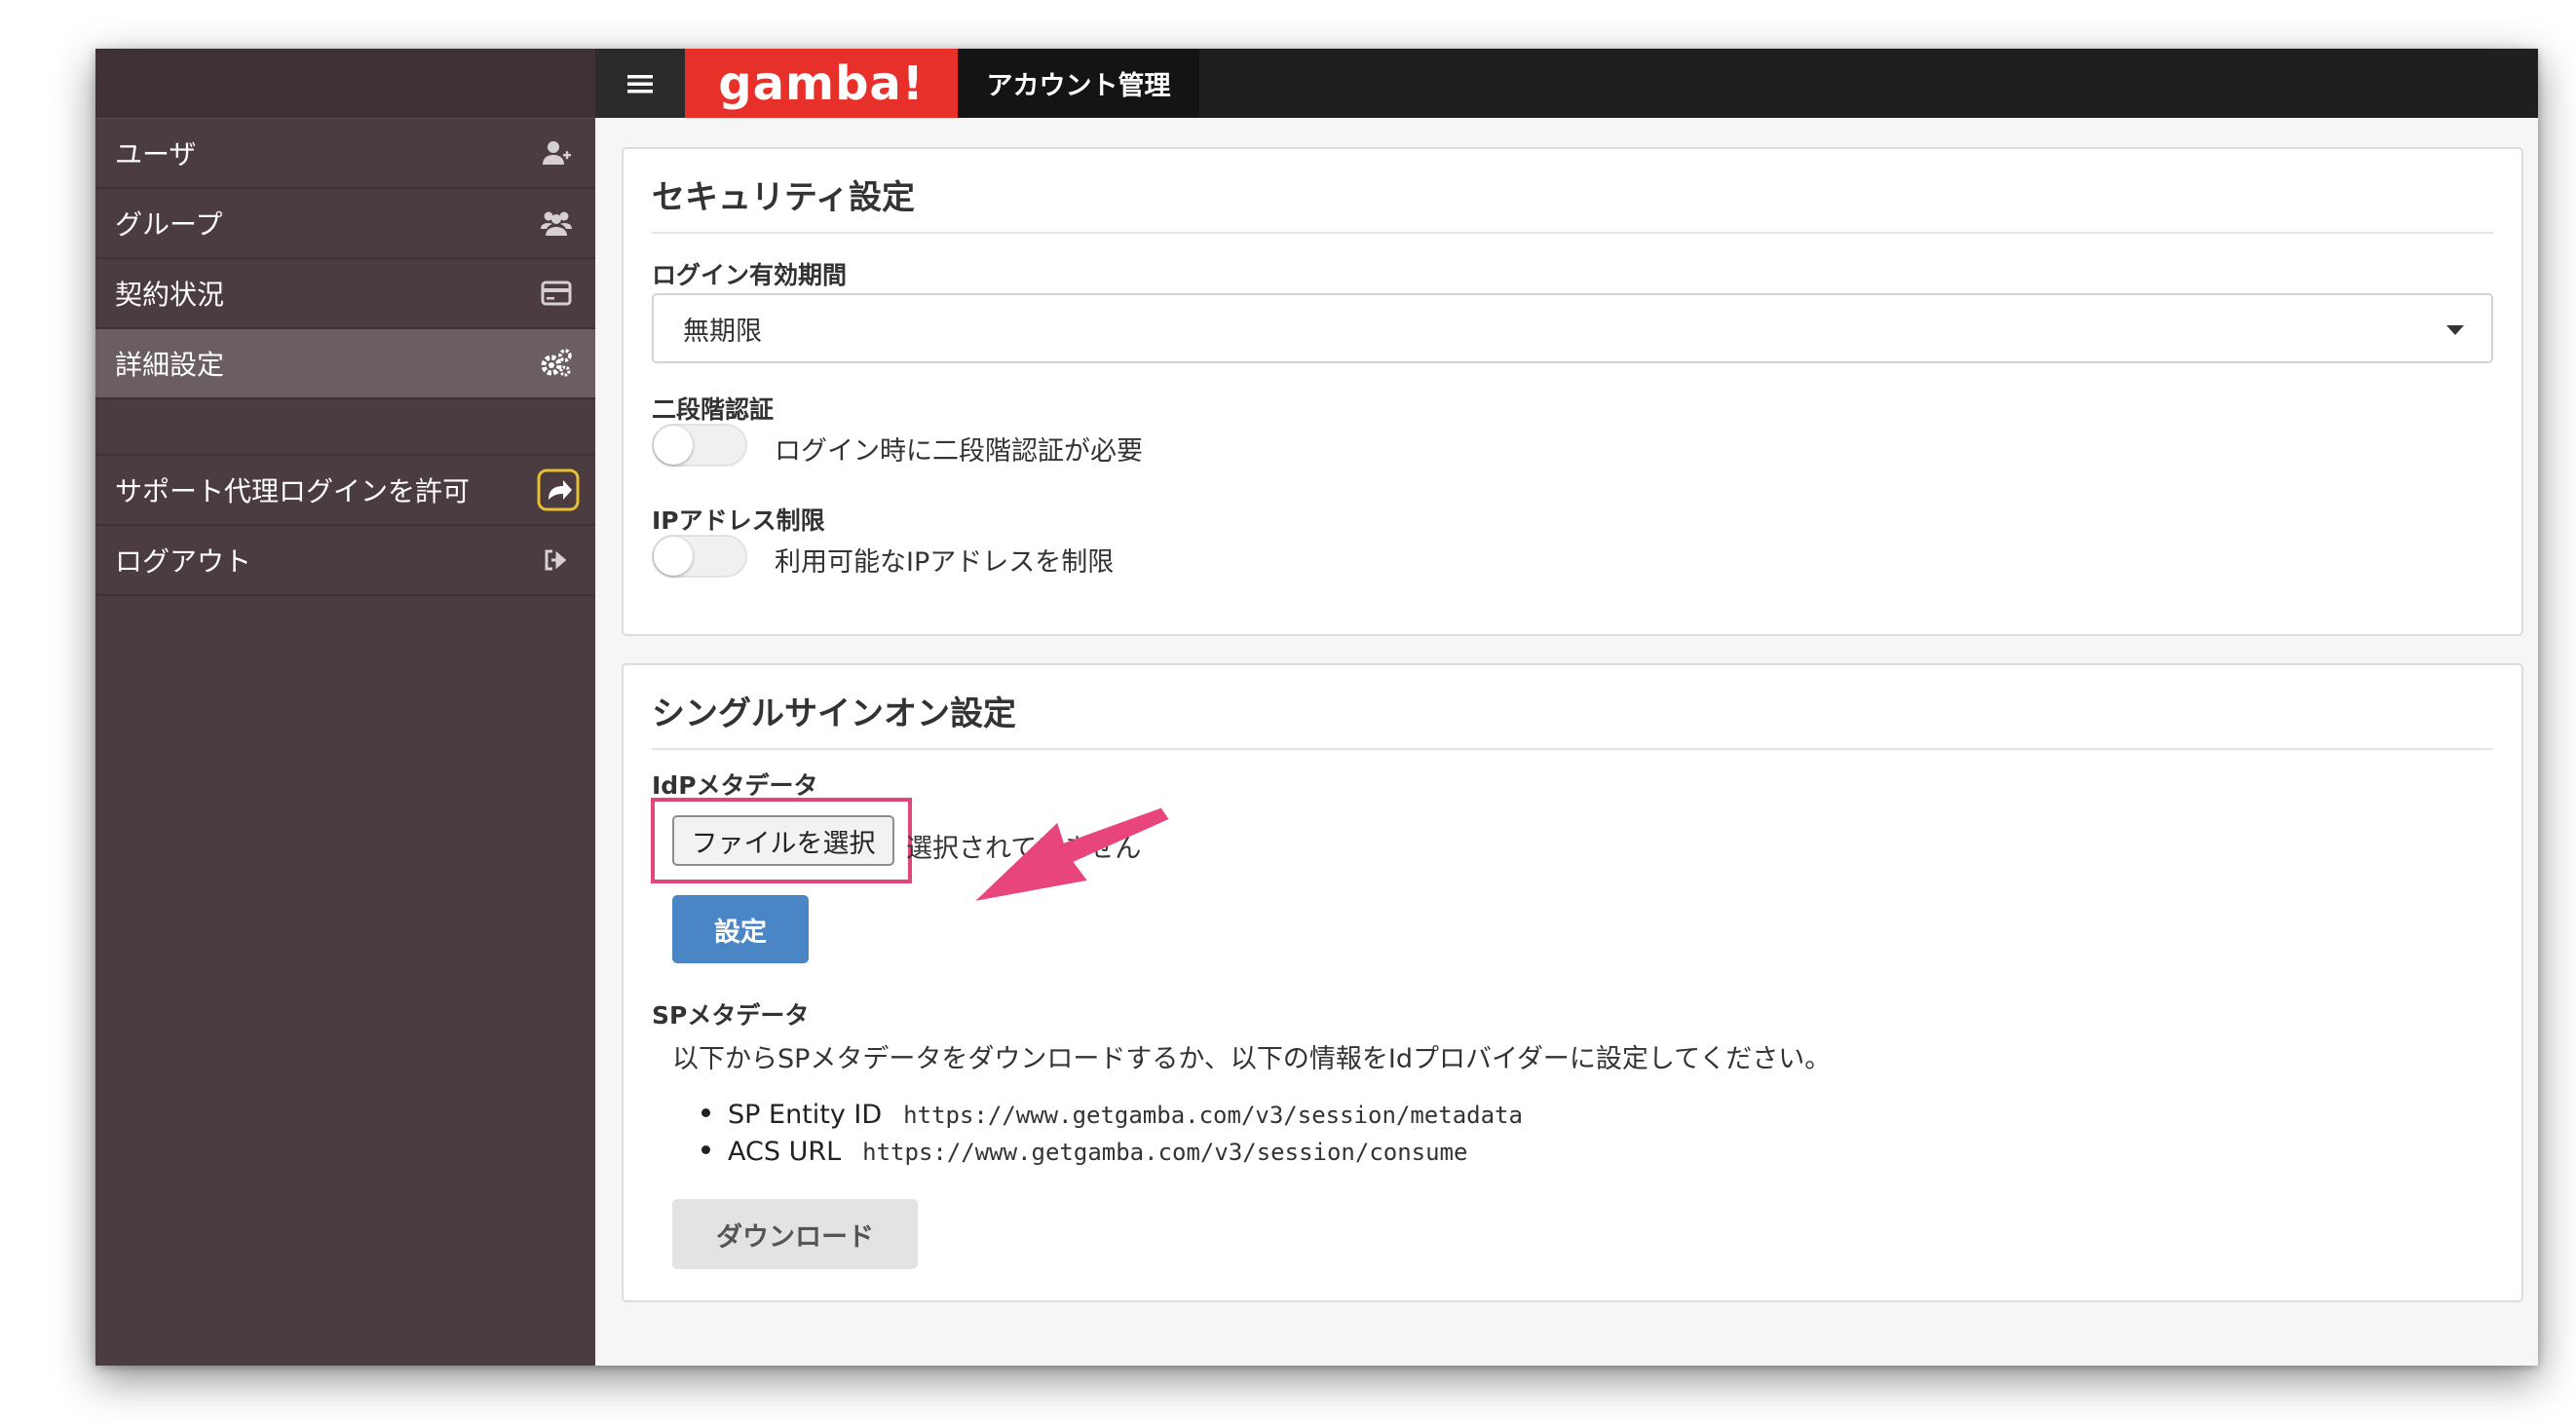 The image size is (2576, 1424). I want to click on sp-entry-name: SP Entity ID, so click(805, 1115).